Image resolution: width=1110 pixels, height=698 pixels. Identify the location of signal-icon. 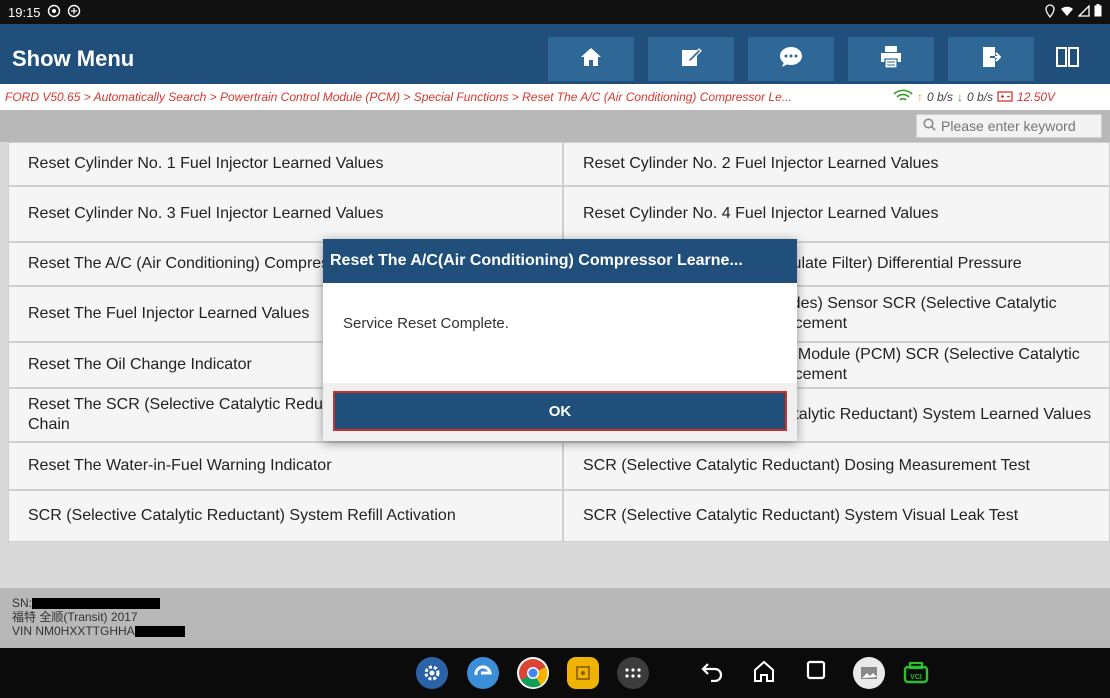
(1083, 11).